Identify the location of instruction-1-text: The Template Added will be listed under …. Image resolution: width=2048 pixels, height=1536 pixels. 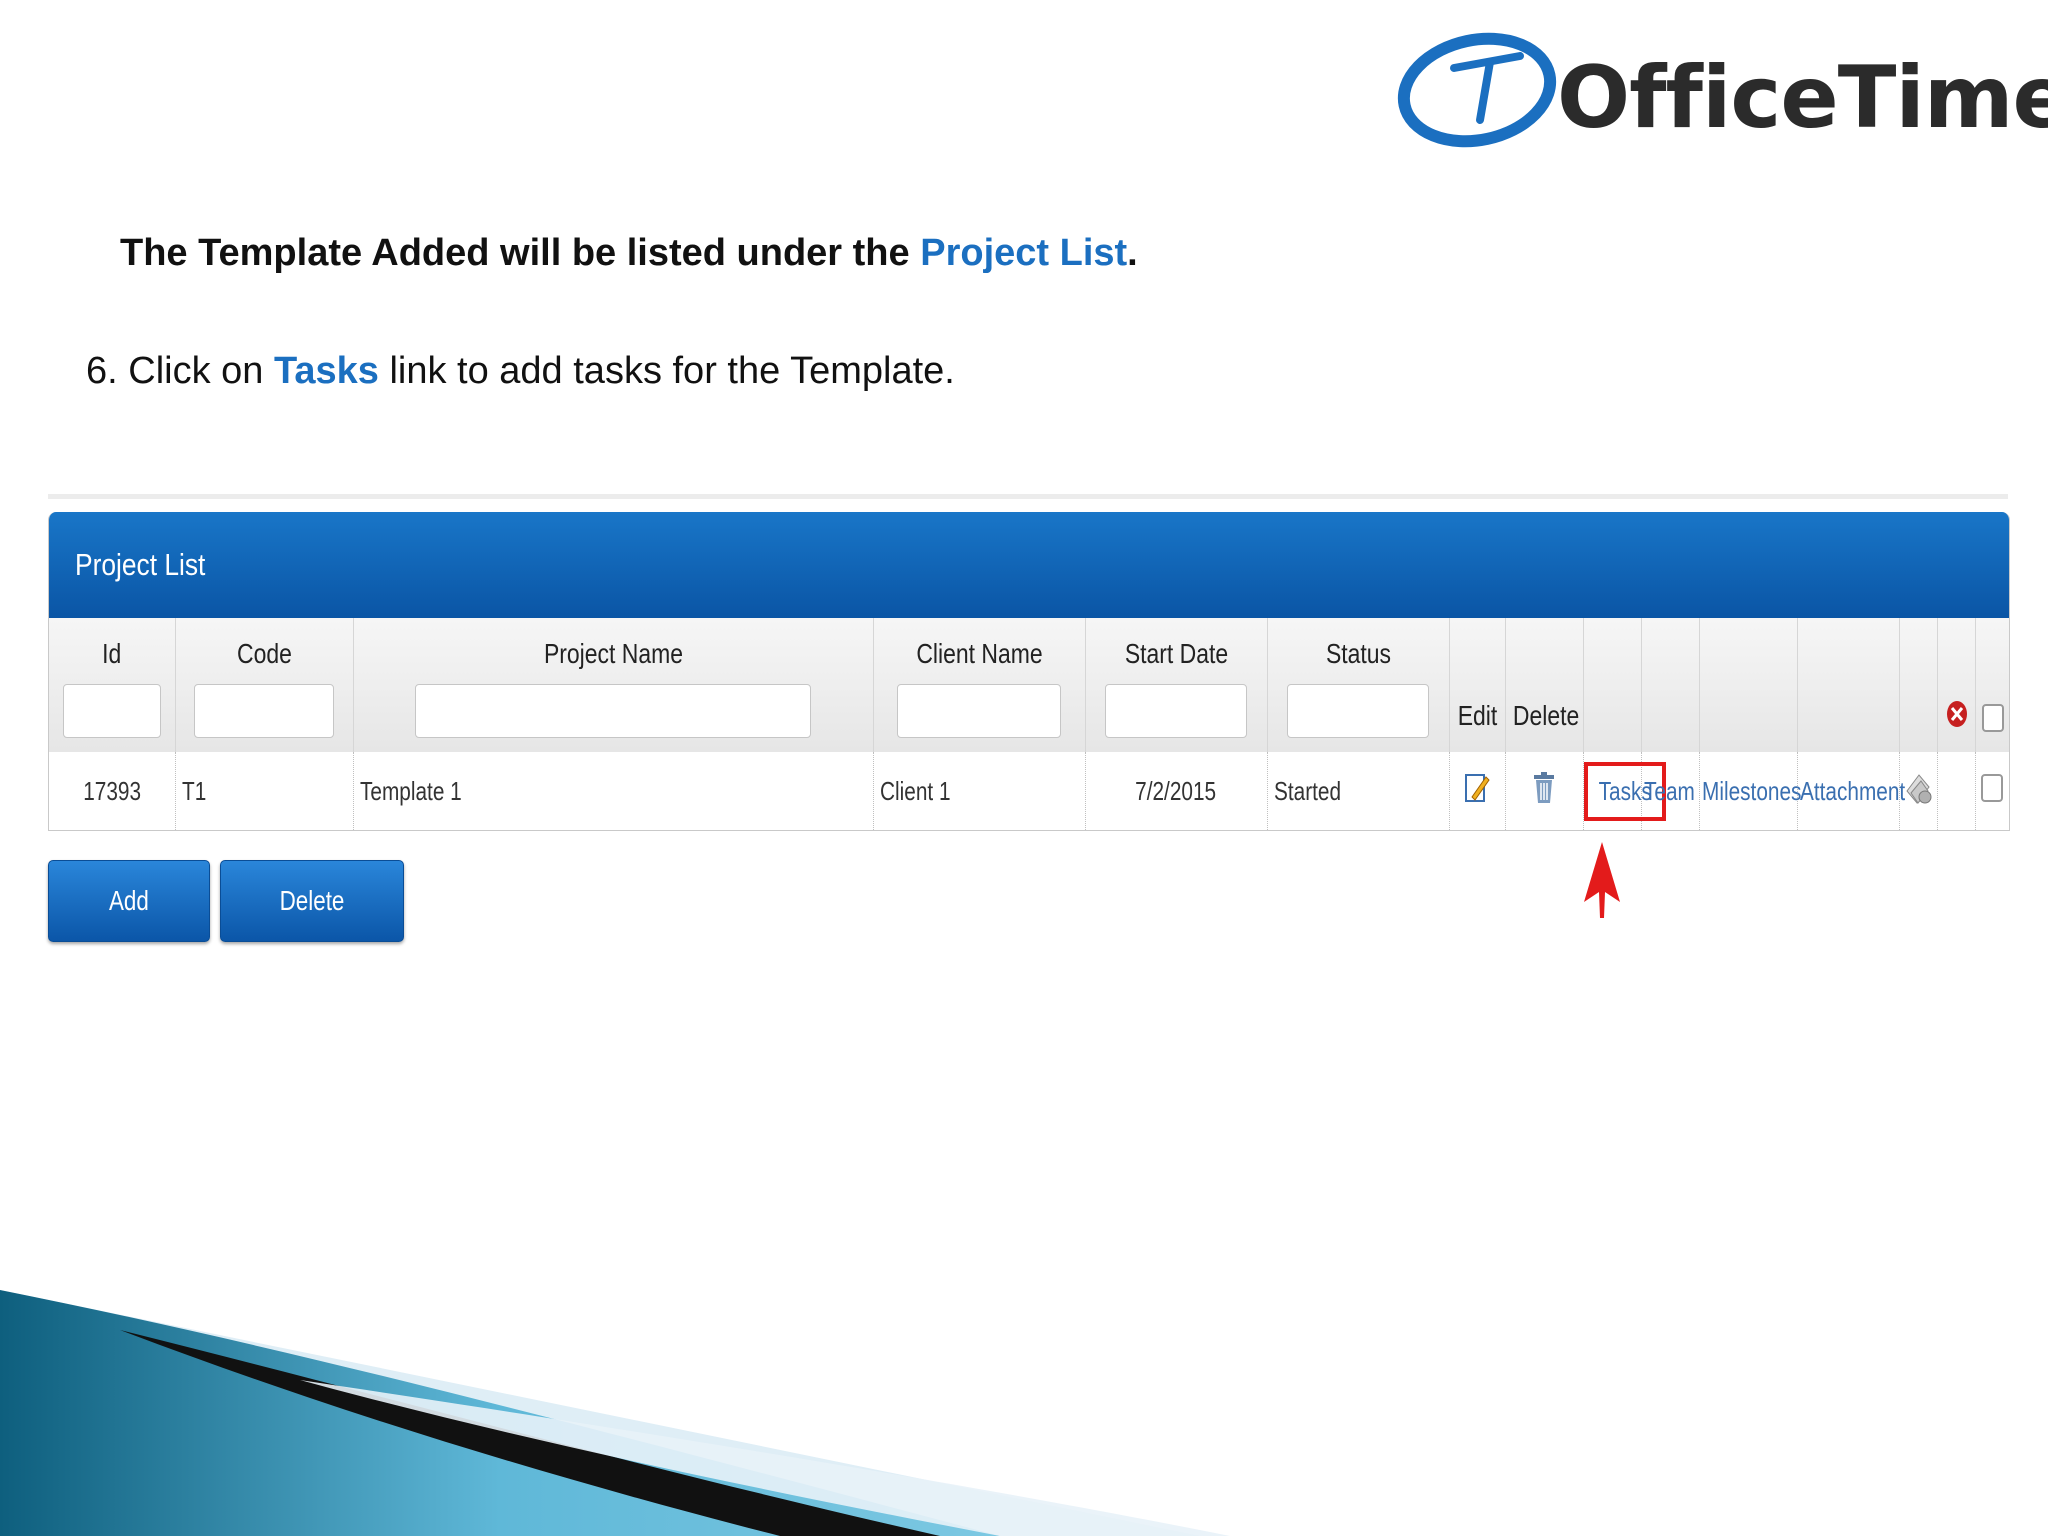
(520, 253).